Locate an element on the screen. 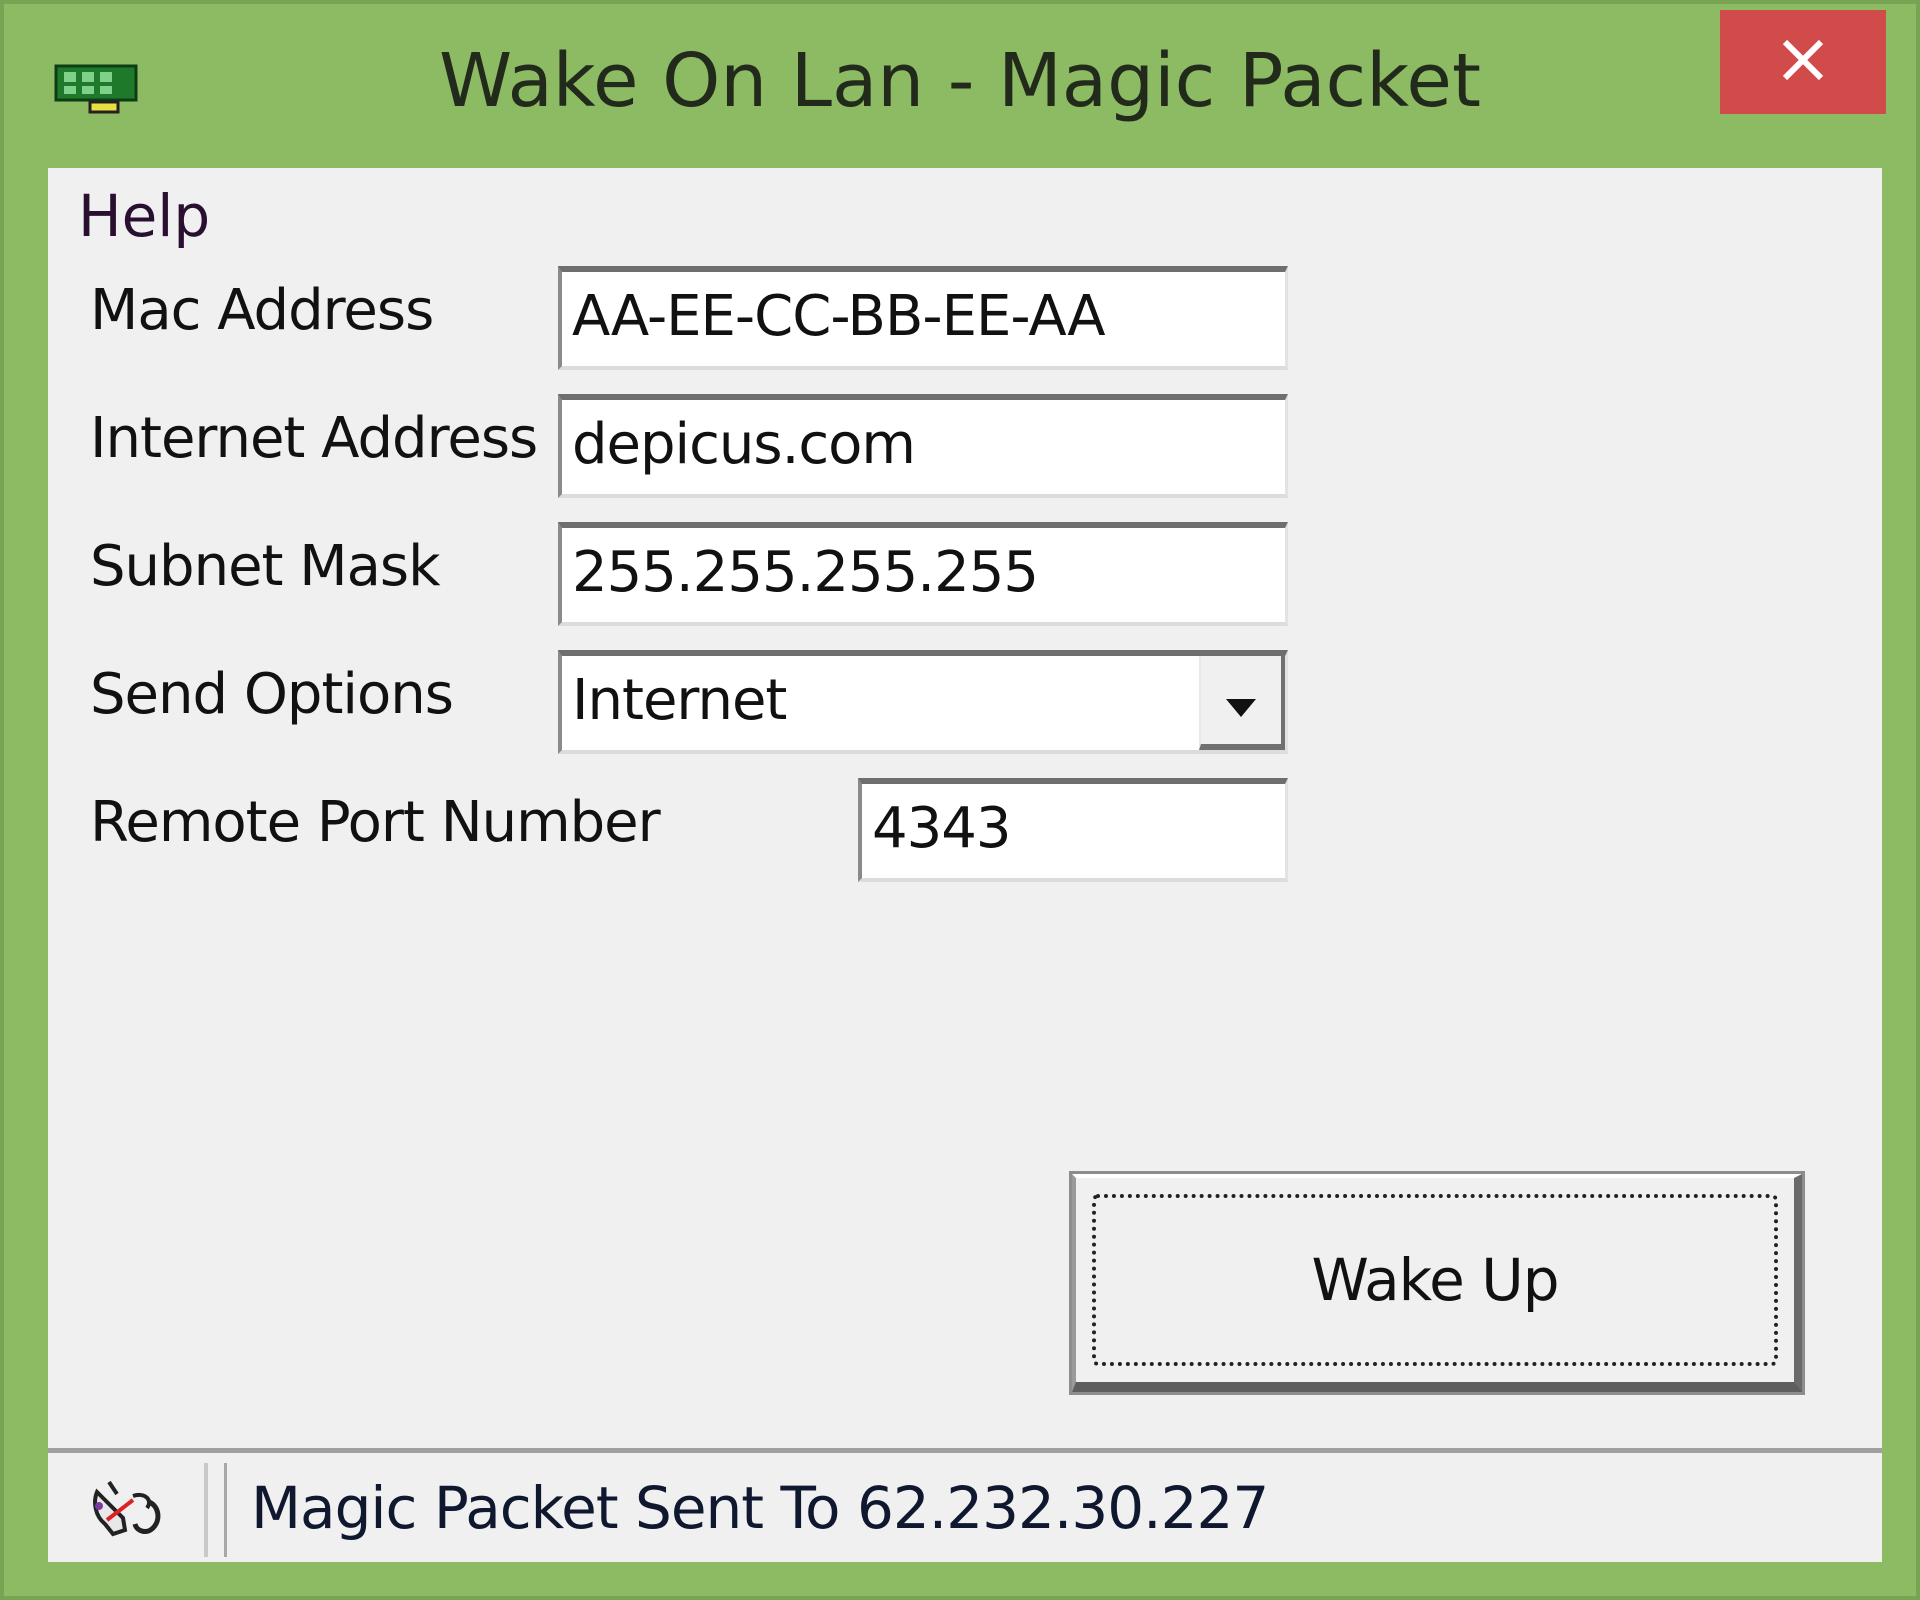 The width and height of the screenshot is (1920, 1600). internet-address-label: Internet Address is located at coordinates (314, 438).